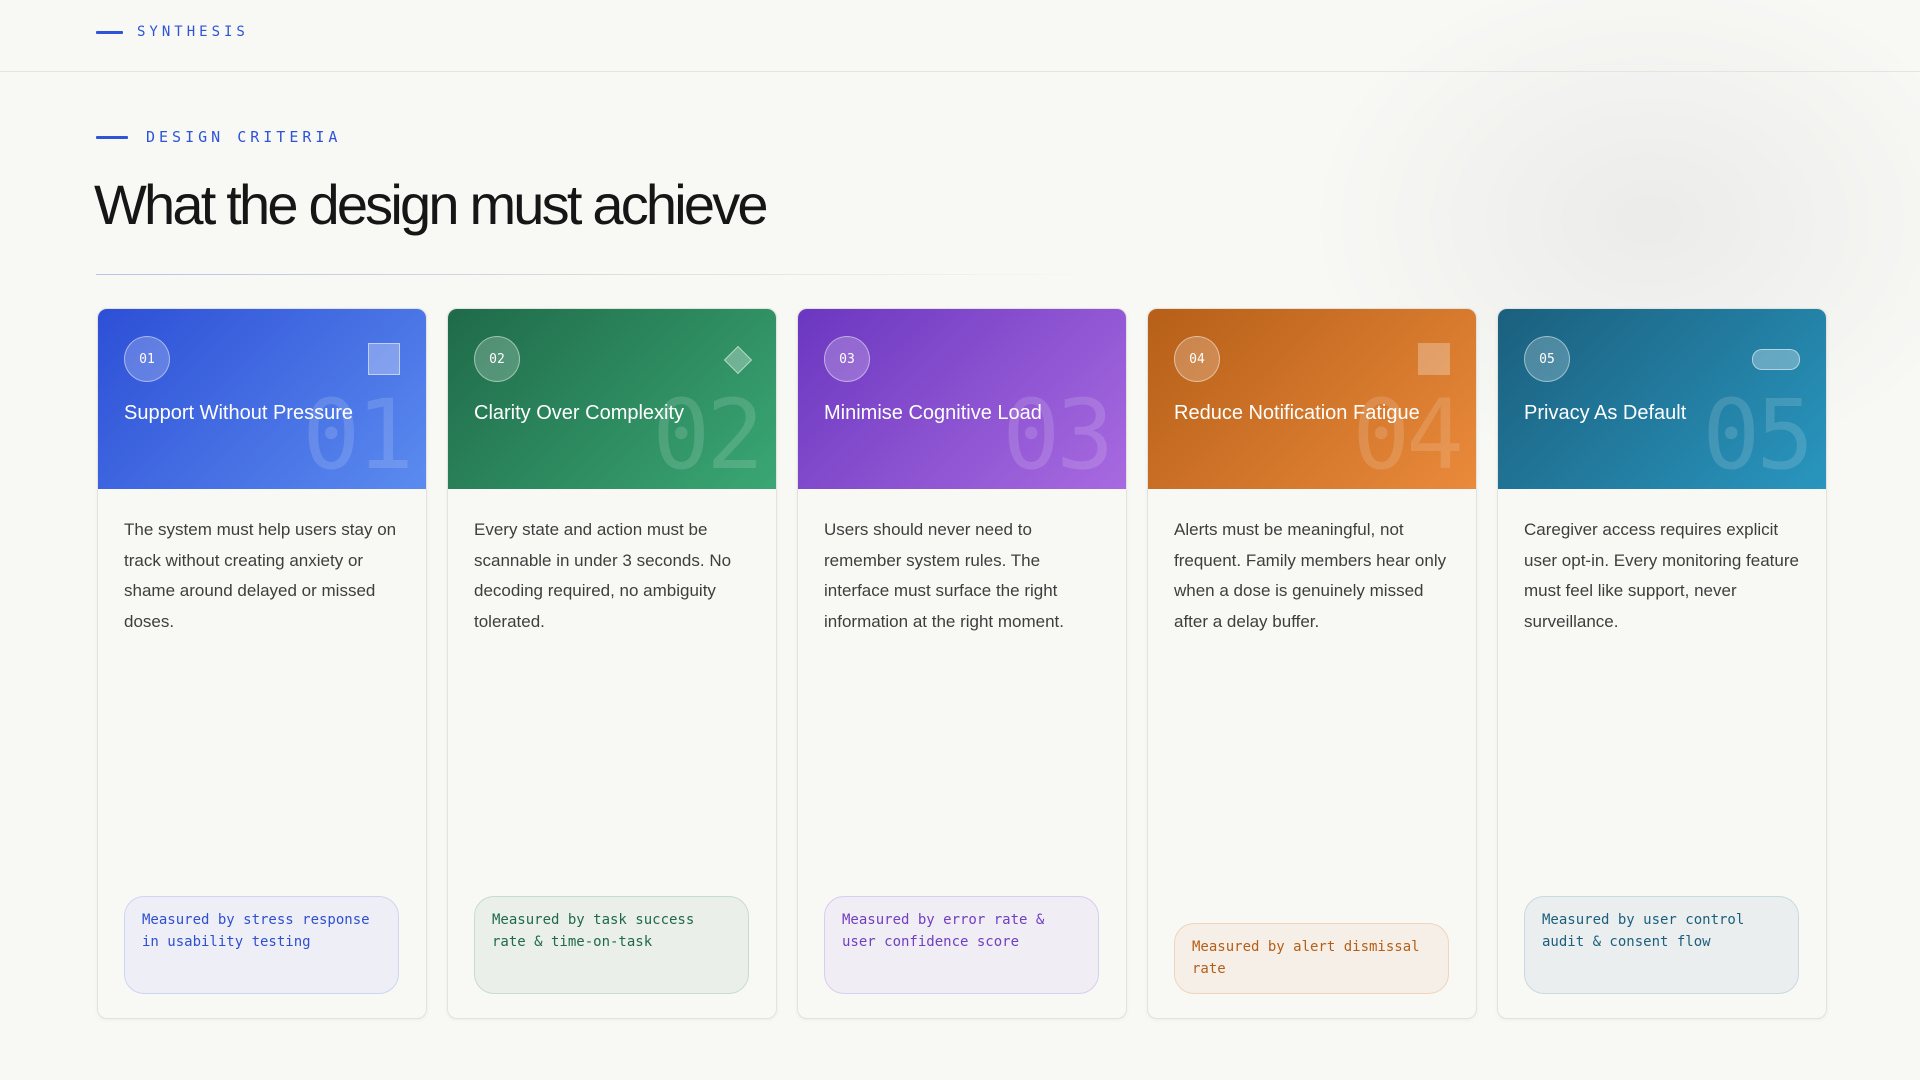 This screenshot has width=1920, height=1080. I want to click on card-metric-badge: Measured by alert dismissal rate, so click(1311, 958).